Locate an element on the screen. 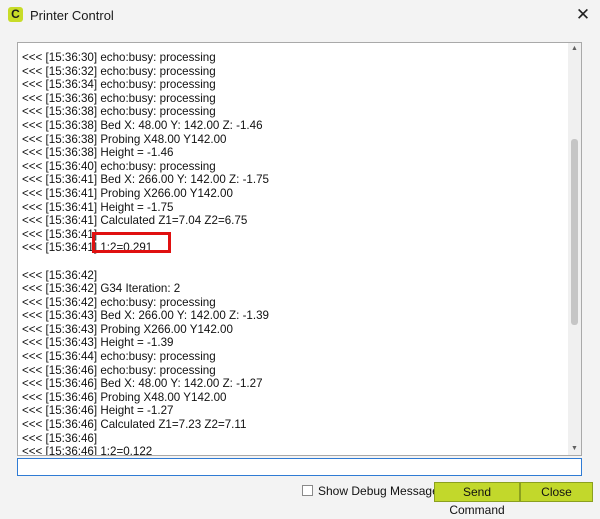  log-line: <<< [15:36:43] Height = -1.39 is located at coordinates (98, 343).